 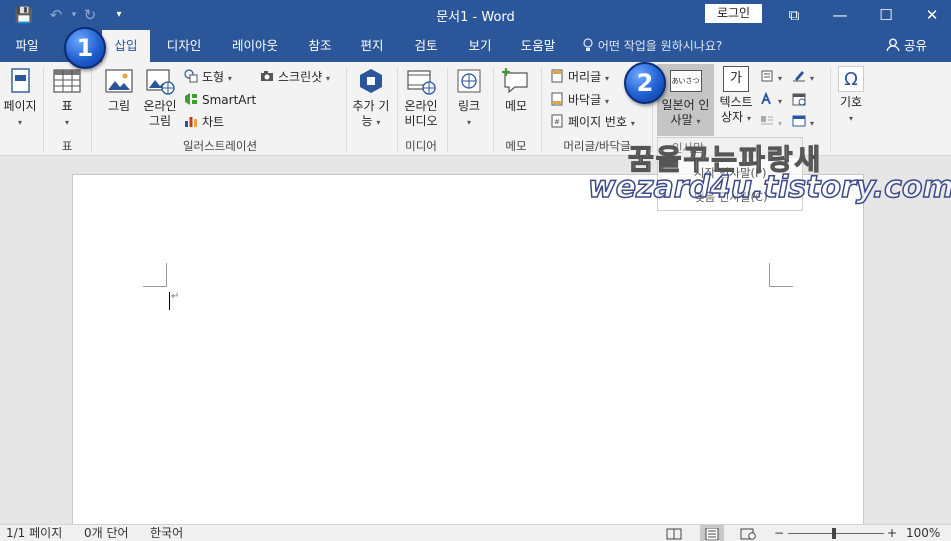 I want to click on signature-line-button: ▾, so click(x=803, y=77).